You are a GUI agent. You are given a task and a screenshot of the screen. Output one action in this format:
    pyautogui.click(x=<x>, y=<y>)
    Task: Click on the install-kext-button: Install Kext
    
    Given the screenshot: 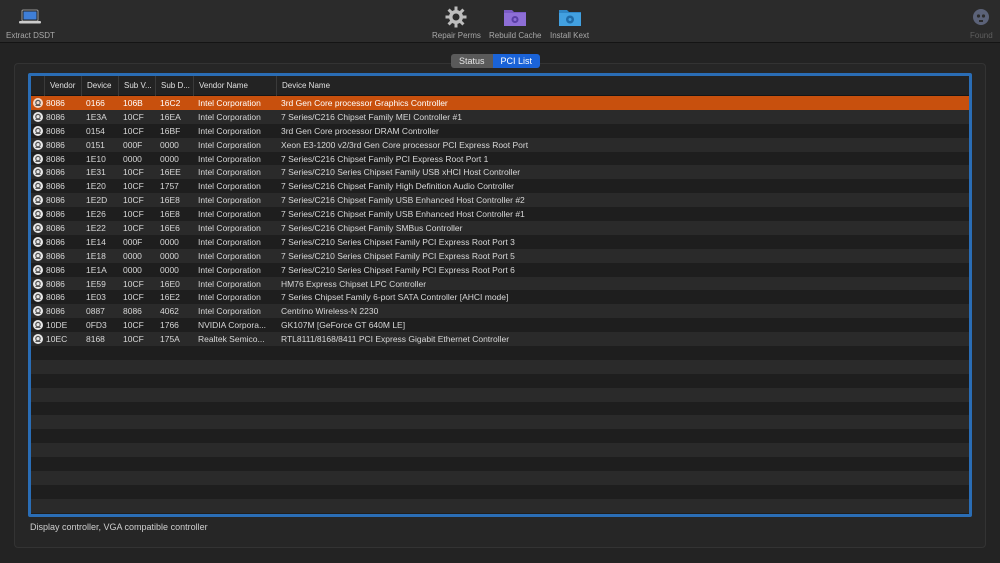 What is the action you would take?
    pyautogui.click(x=569, y=21)
    